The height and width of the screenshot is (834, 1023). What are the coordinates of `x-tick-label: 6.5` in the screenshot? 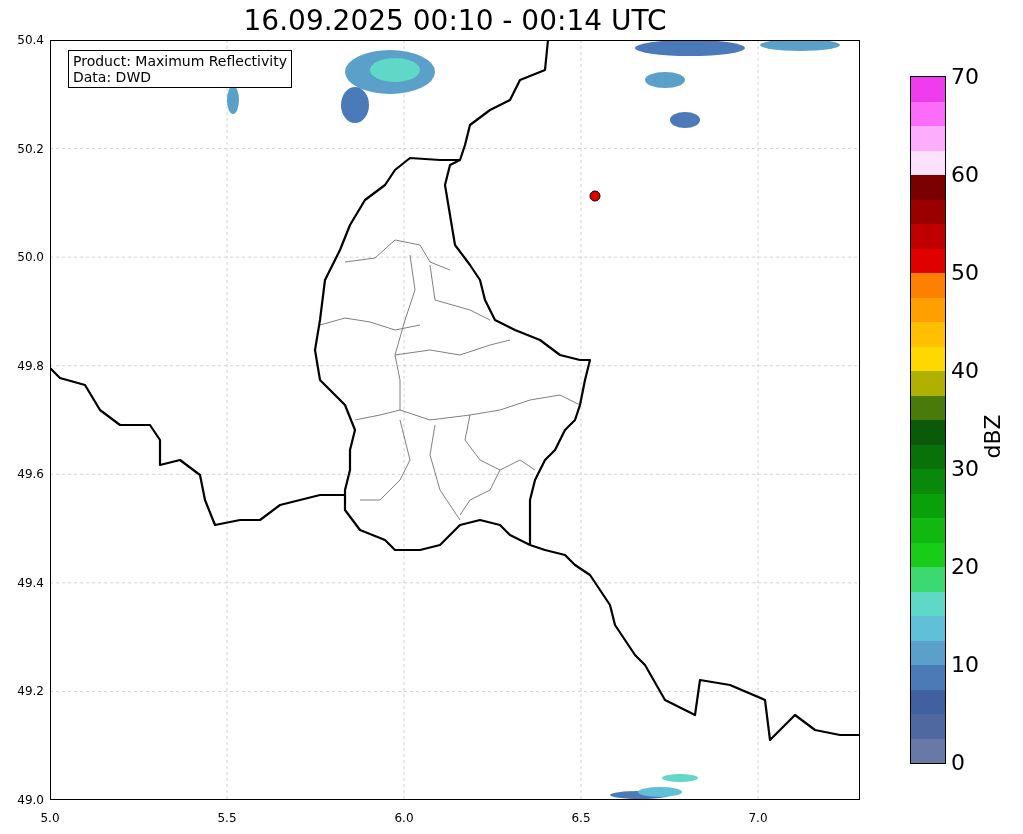 It's located at (581, 818).